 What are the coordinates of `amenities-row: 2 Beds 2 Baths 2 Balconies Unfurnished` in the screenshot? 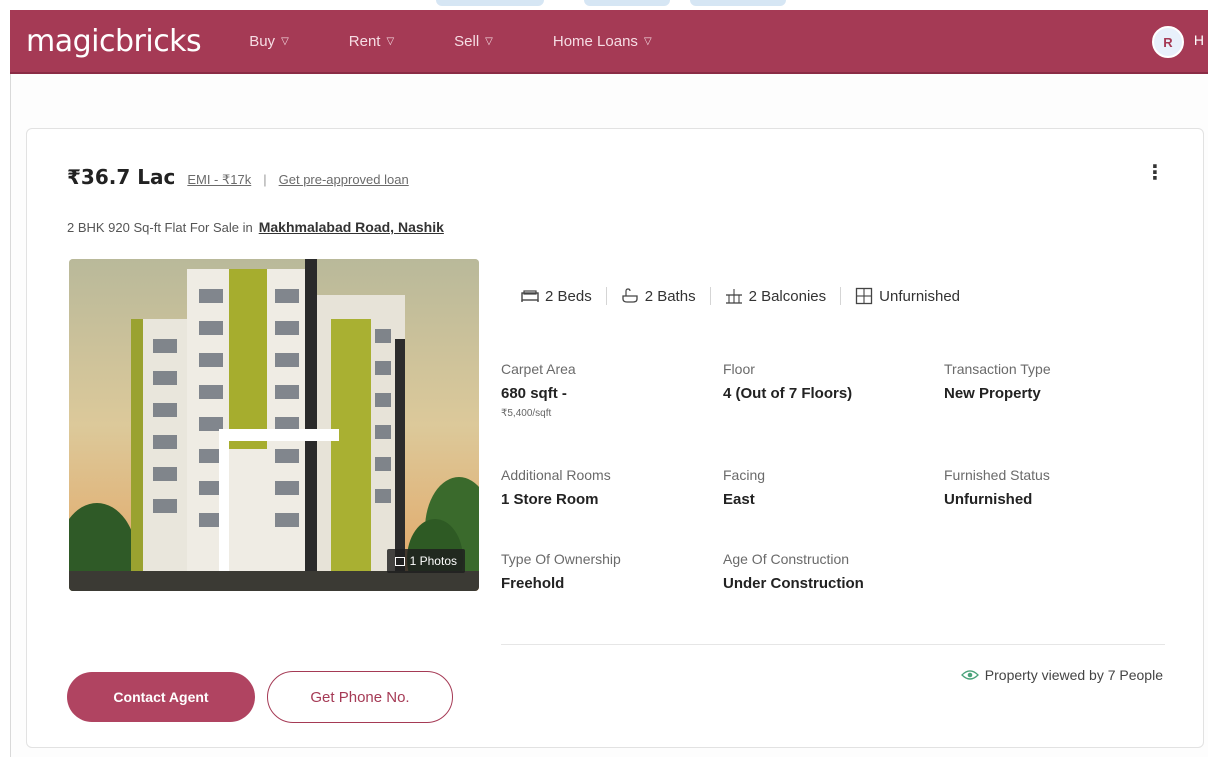 It's located at (740, 296).